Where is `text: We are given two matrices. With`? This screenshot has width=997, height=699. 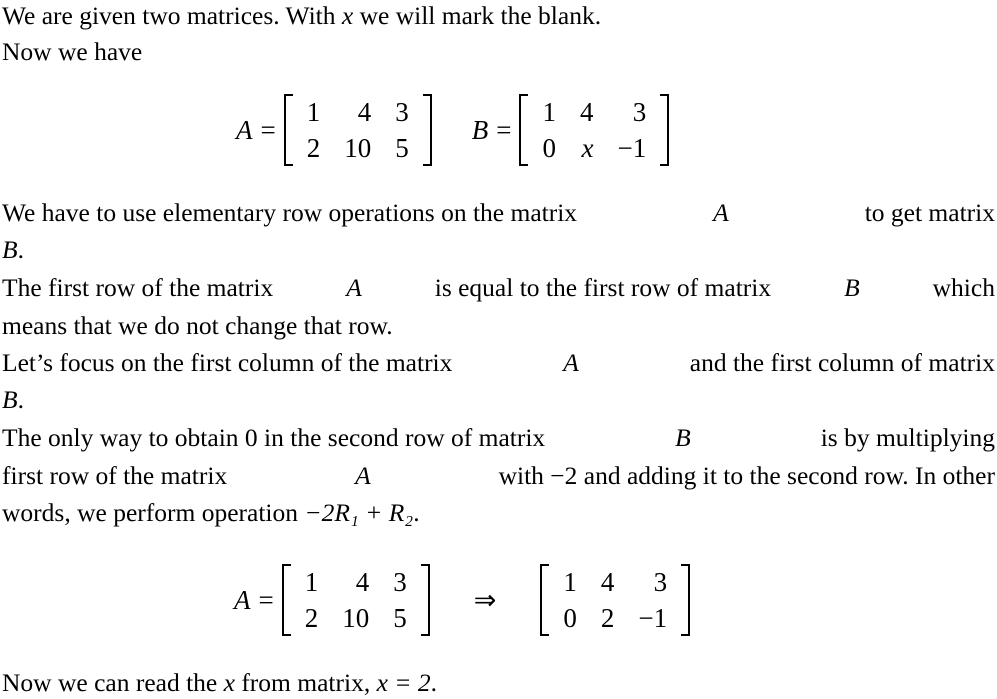
text: We are given two matrices. With is located at coordinates (169, 15).